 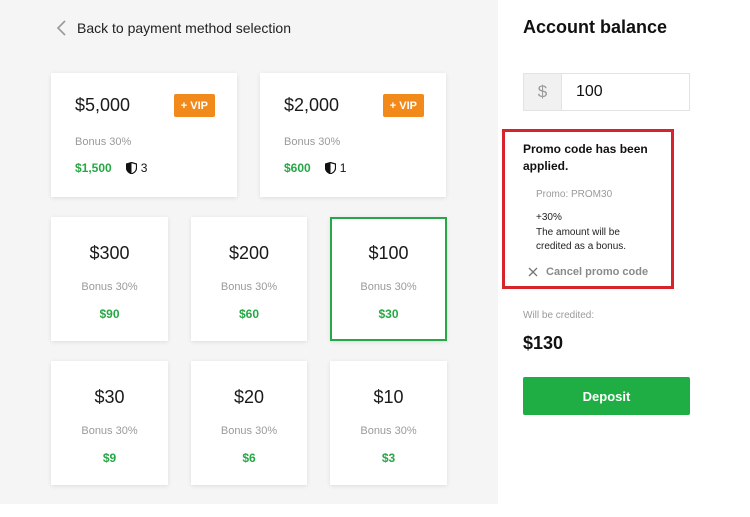 I want to click on amount-input, so click(x=625, y=92).